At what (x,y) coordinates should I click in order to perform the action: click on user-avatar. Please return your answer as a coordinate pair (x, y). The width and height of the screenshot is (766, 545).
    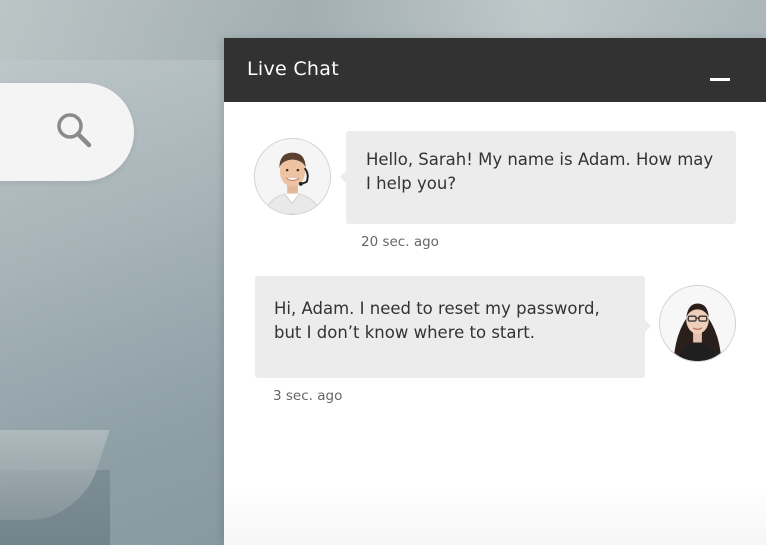
    Looking at the image, I should click on (697, 323).